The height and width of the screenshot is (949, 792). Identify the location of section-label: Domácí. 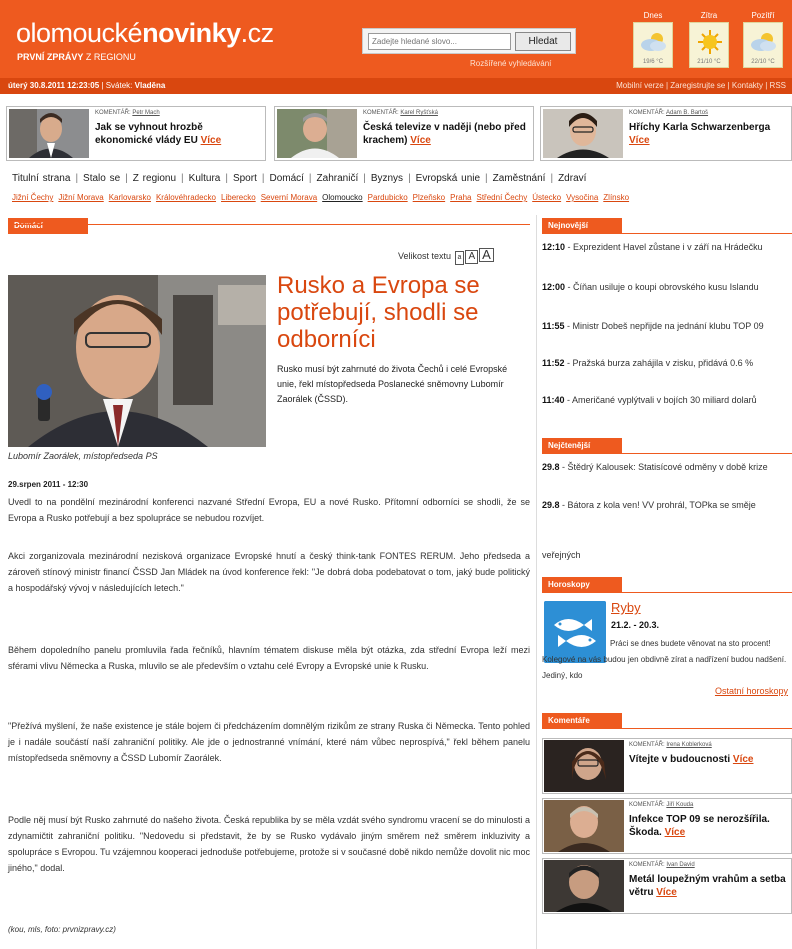
(48, 226).